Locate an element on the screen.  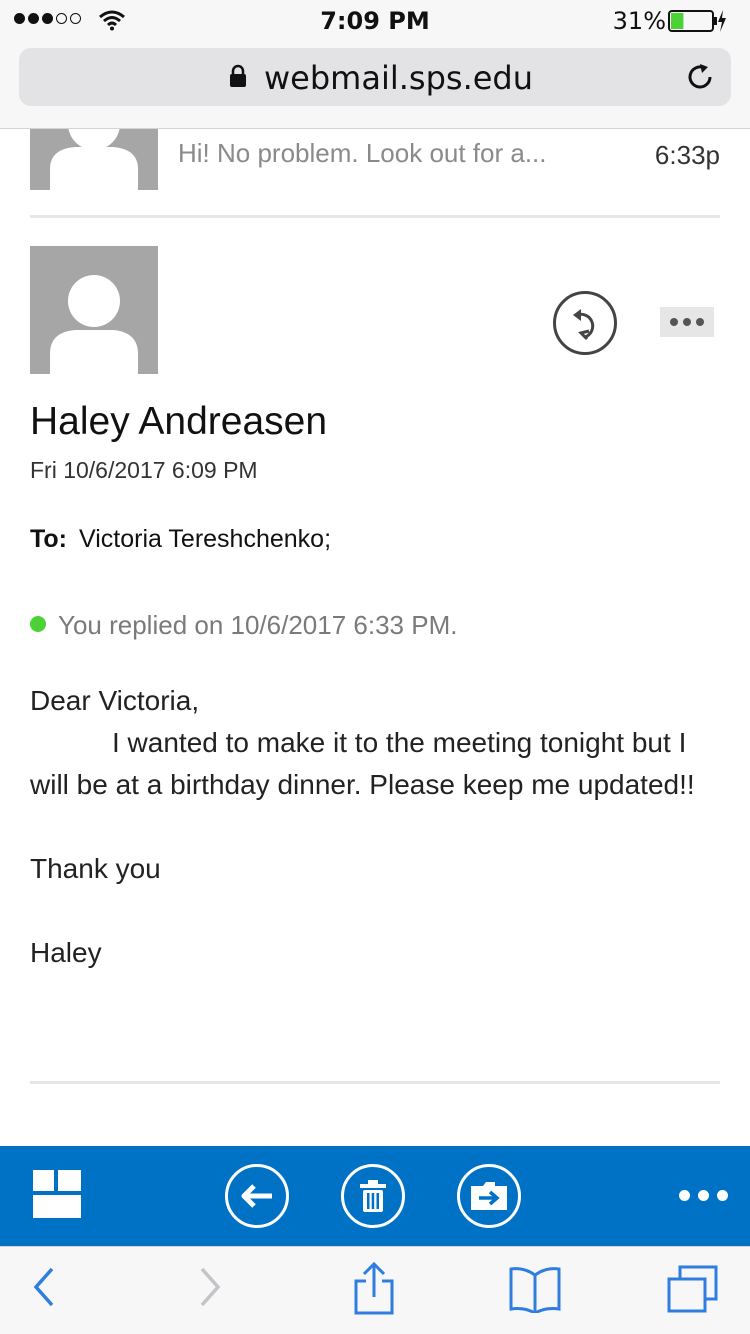
reply-icon is located at coordinates (584, 325).